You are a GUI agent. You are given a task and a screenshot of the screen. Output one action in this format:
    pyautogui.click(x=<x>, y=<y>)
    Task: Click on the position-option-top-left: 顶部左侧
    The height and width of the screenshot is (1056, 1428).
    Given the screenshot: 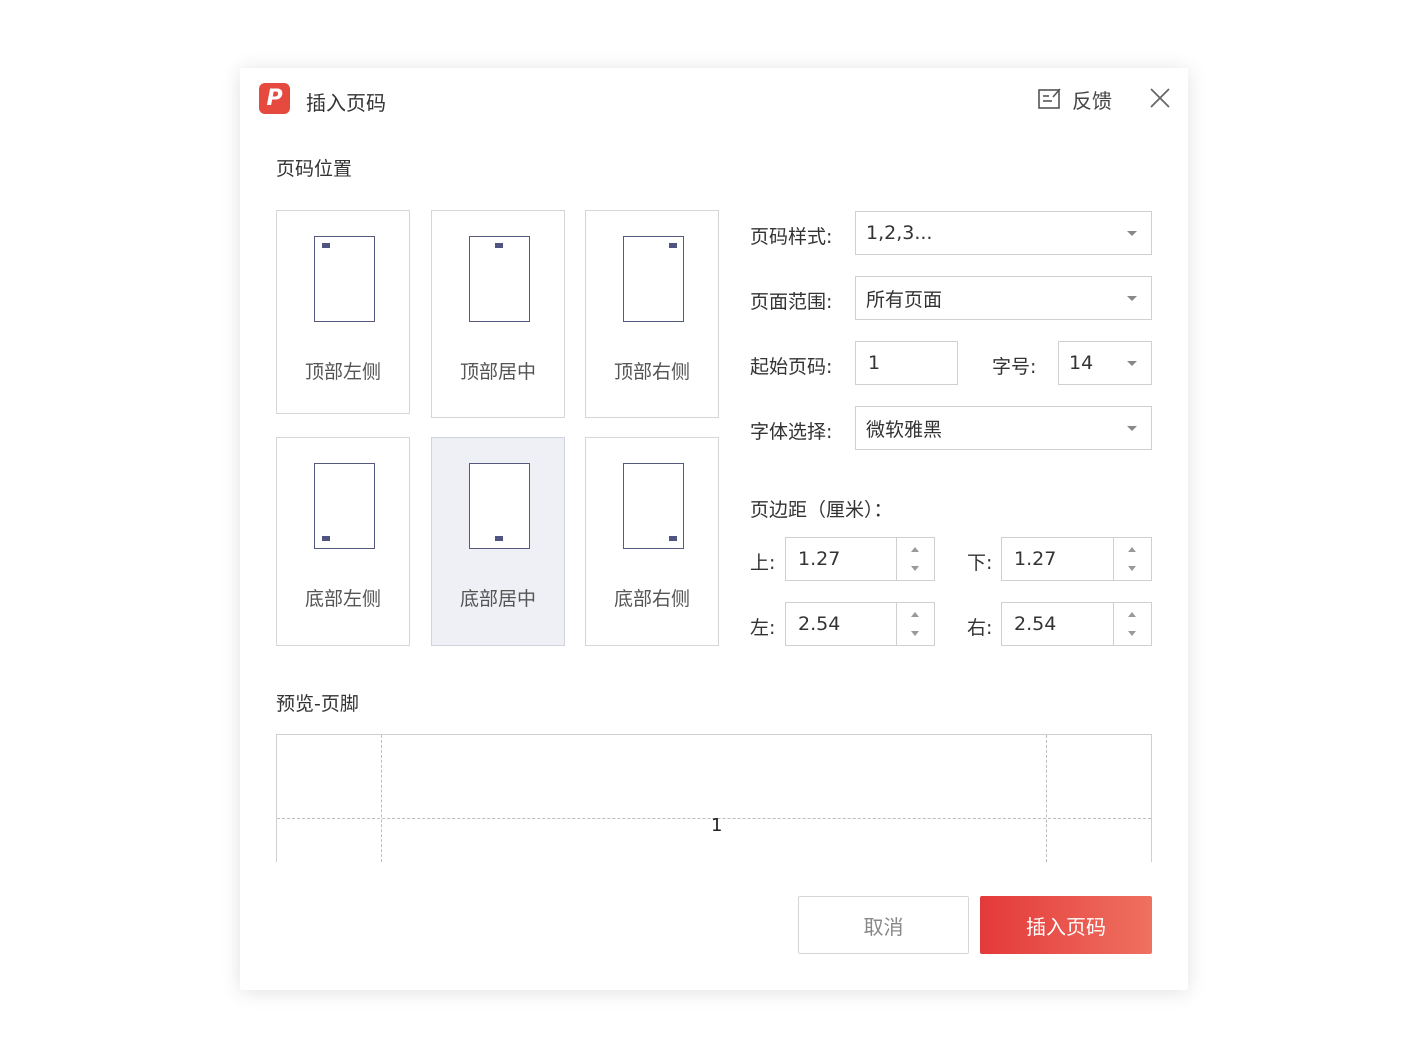 What is the action you would take?
    pyautogui.click(x=343, y=312)
    